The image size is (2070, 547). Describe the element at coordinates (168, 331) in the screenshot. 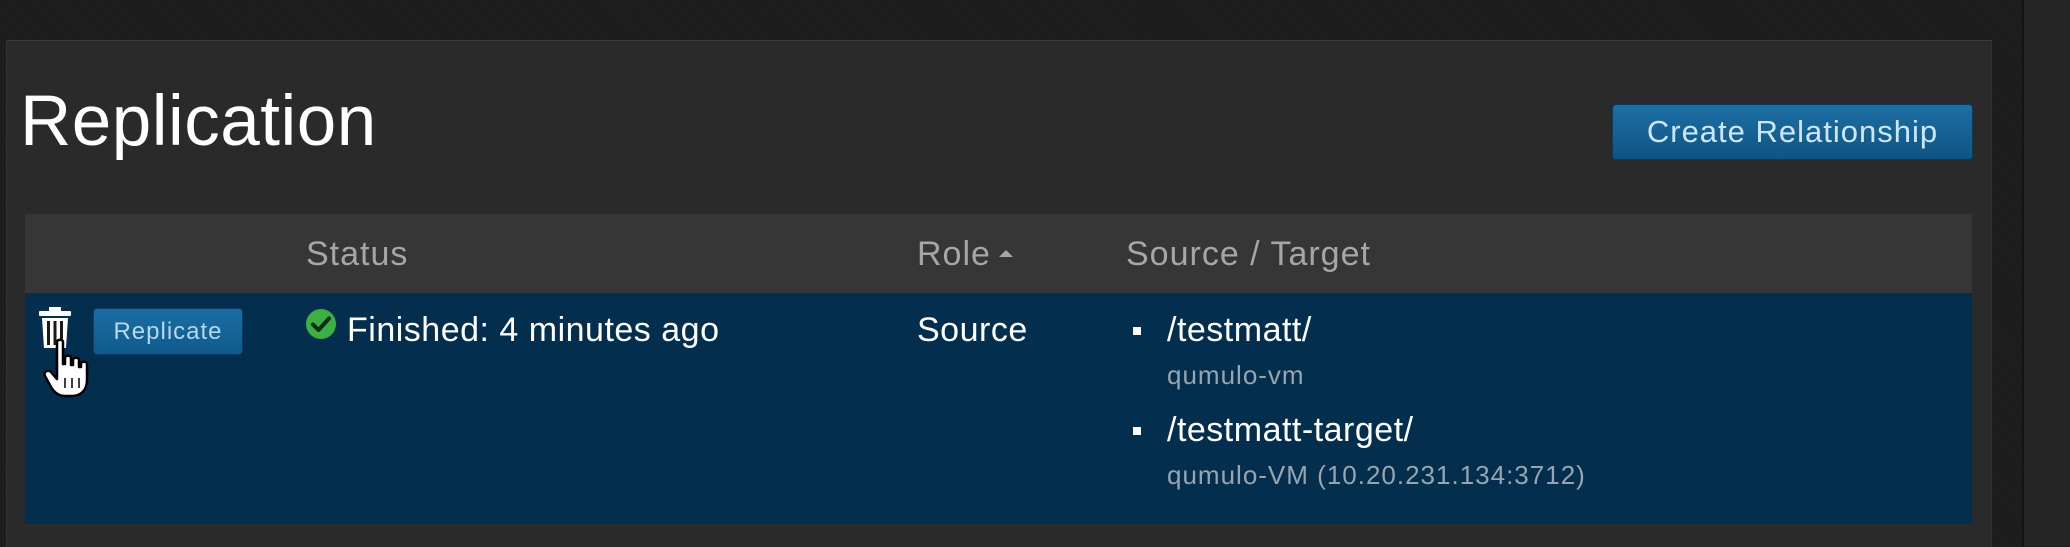

I see `replicate-button: Replicate` at that location.